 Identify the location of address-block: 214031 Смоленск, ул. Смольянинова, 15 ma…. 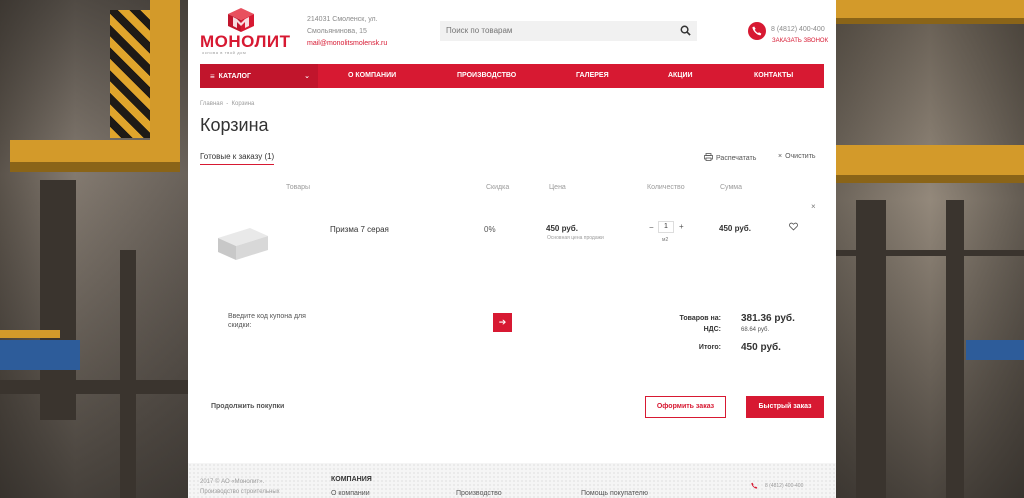
(347, 32).